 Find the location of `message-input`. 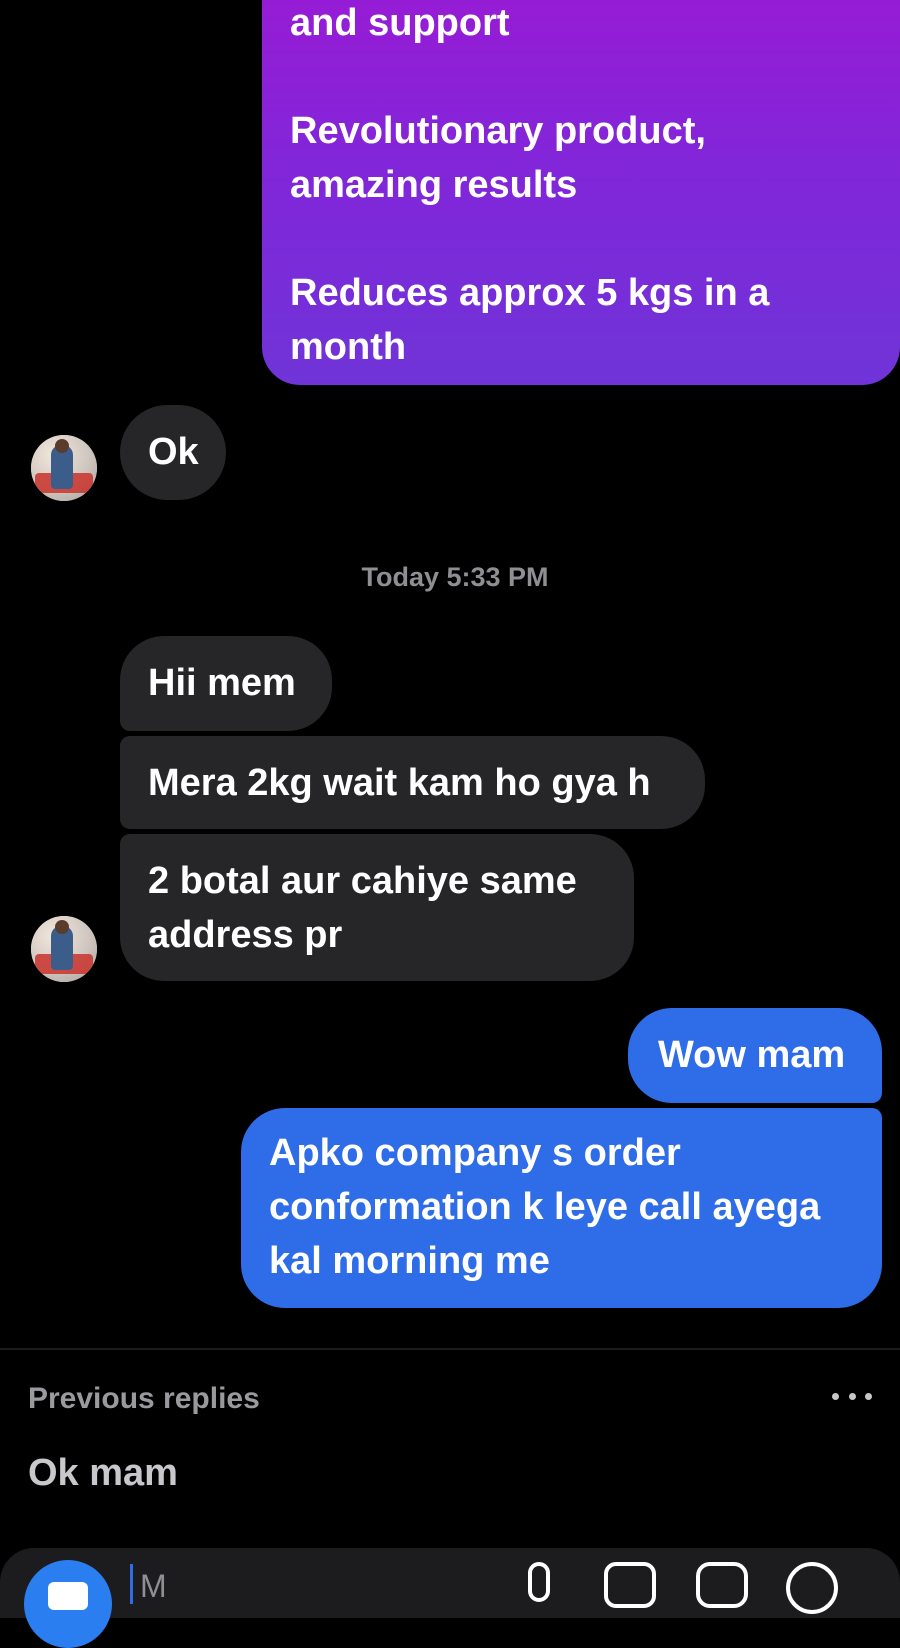

message-input is located at coordinates (320, 1586).